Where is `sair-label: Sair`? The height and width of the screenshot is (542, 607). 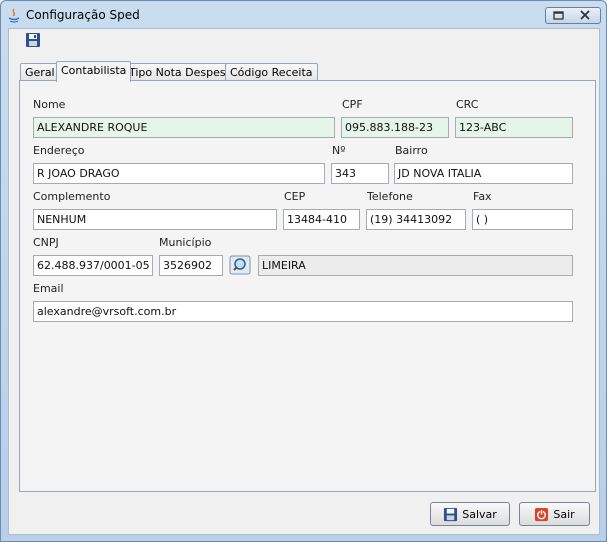 sair-label: Sair is located at coordinates (564, 514).